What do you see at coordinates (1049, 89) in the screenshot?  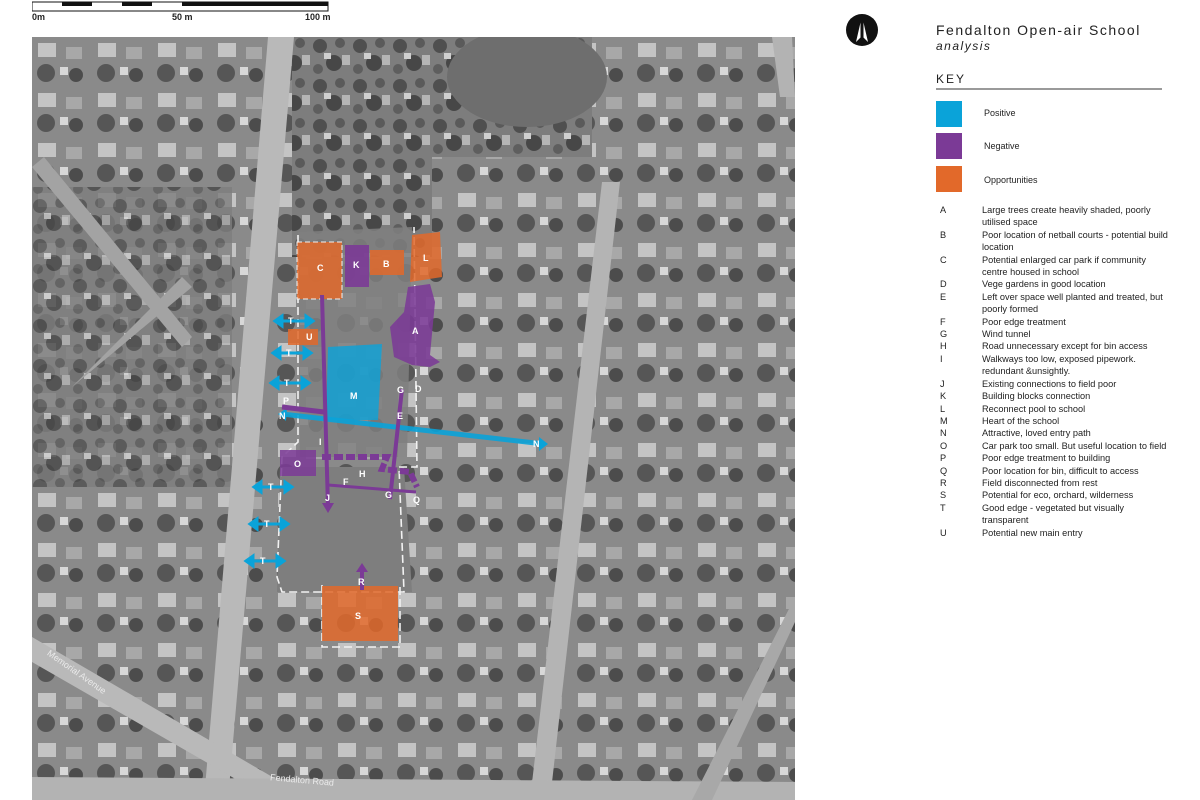 I see `key-divider` at bounding box center [1049, 89].